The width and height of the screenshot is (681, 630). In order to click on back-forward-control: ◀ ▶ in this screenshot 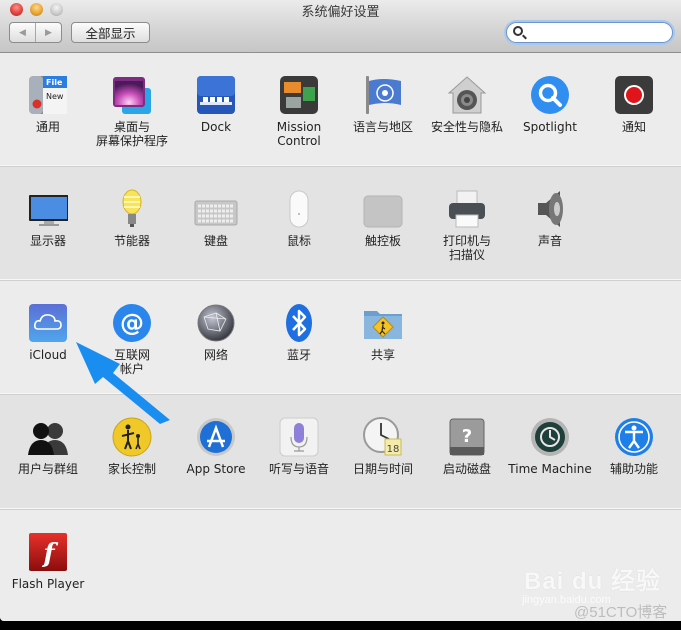, I will do `click(35, 32)`.